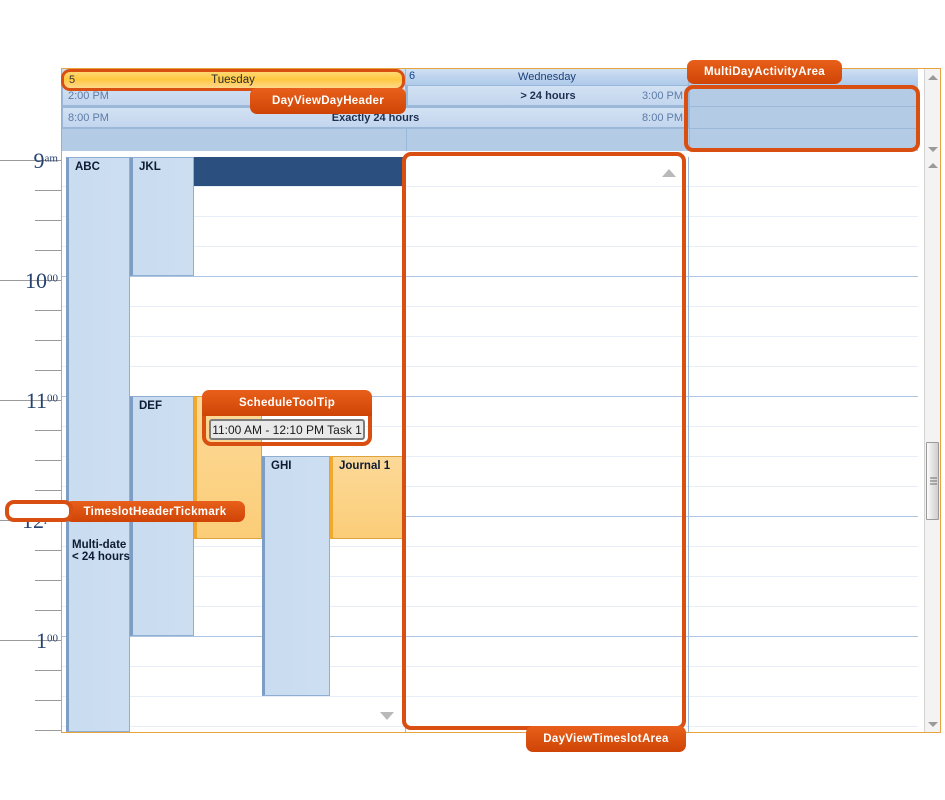 This screenshot has height=800, width=945. What do you see at coordinates (162, 216) in the screenshot?
I see `appointment-jkl: JKL` at bounding box center [162, 216].